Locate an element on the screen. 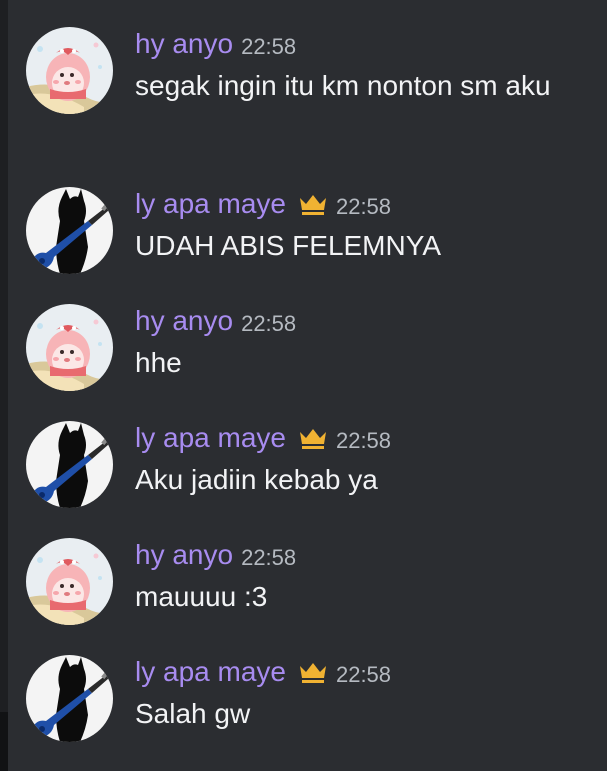 The image size is (607, 771). message-text: hhe is located at coordinates (158, 362).